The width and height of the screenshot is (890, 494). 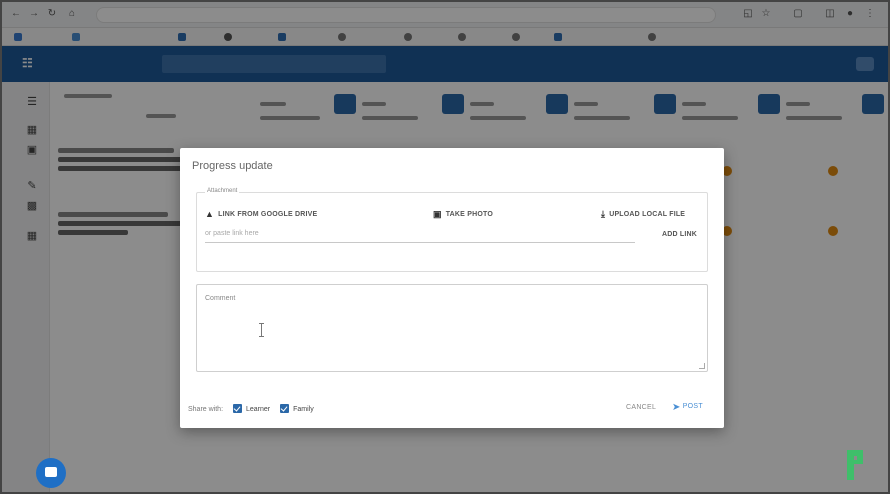 What do you see at coordinates (261, 330) in the screenshot?
I see `text-cursor-icon` at bounding box center [261, 330].